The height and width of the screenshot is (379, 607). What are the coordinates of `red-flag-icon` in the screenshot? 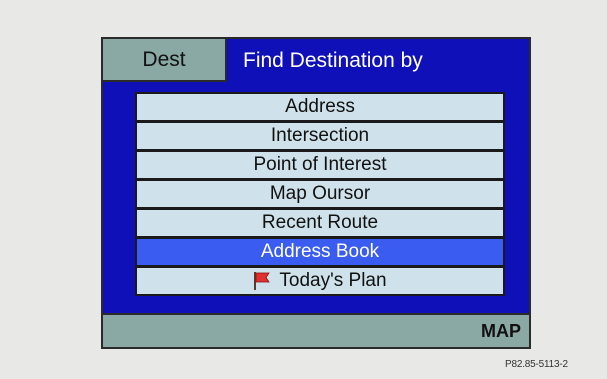 It's located at (262, 281).